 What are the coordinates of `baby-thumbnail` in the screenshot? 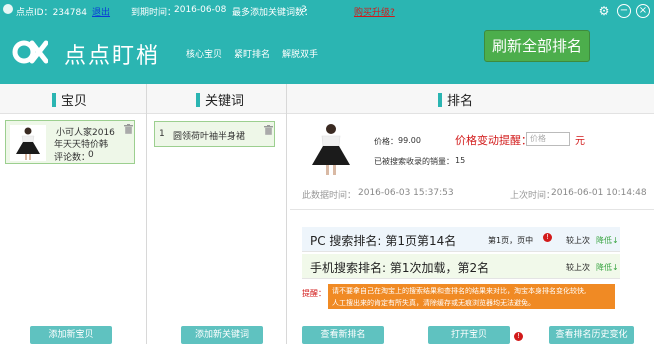 It's located at (28, 143).